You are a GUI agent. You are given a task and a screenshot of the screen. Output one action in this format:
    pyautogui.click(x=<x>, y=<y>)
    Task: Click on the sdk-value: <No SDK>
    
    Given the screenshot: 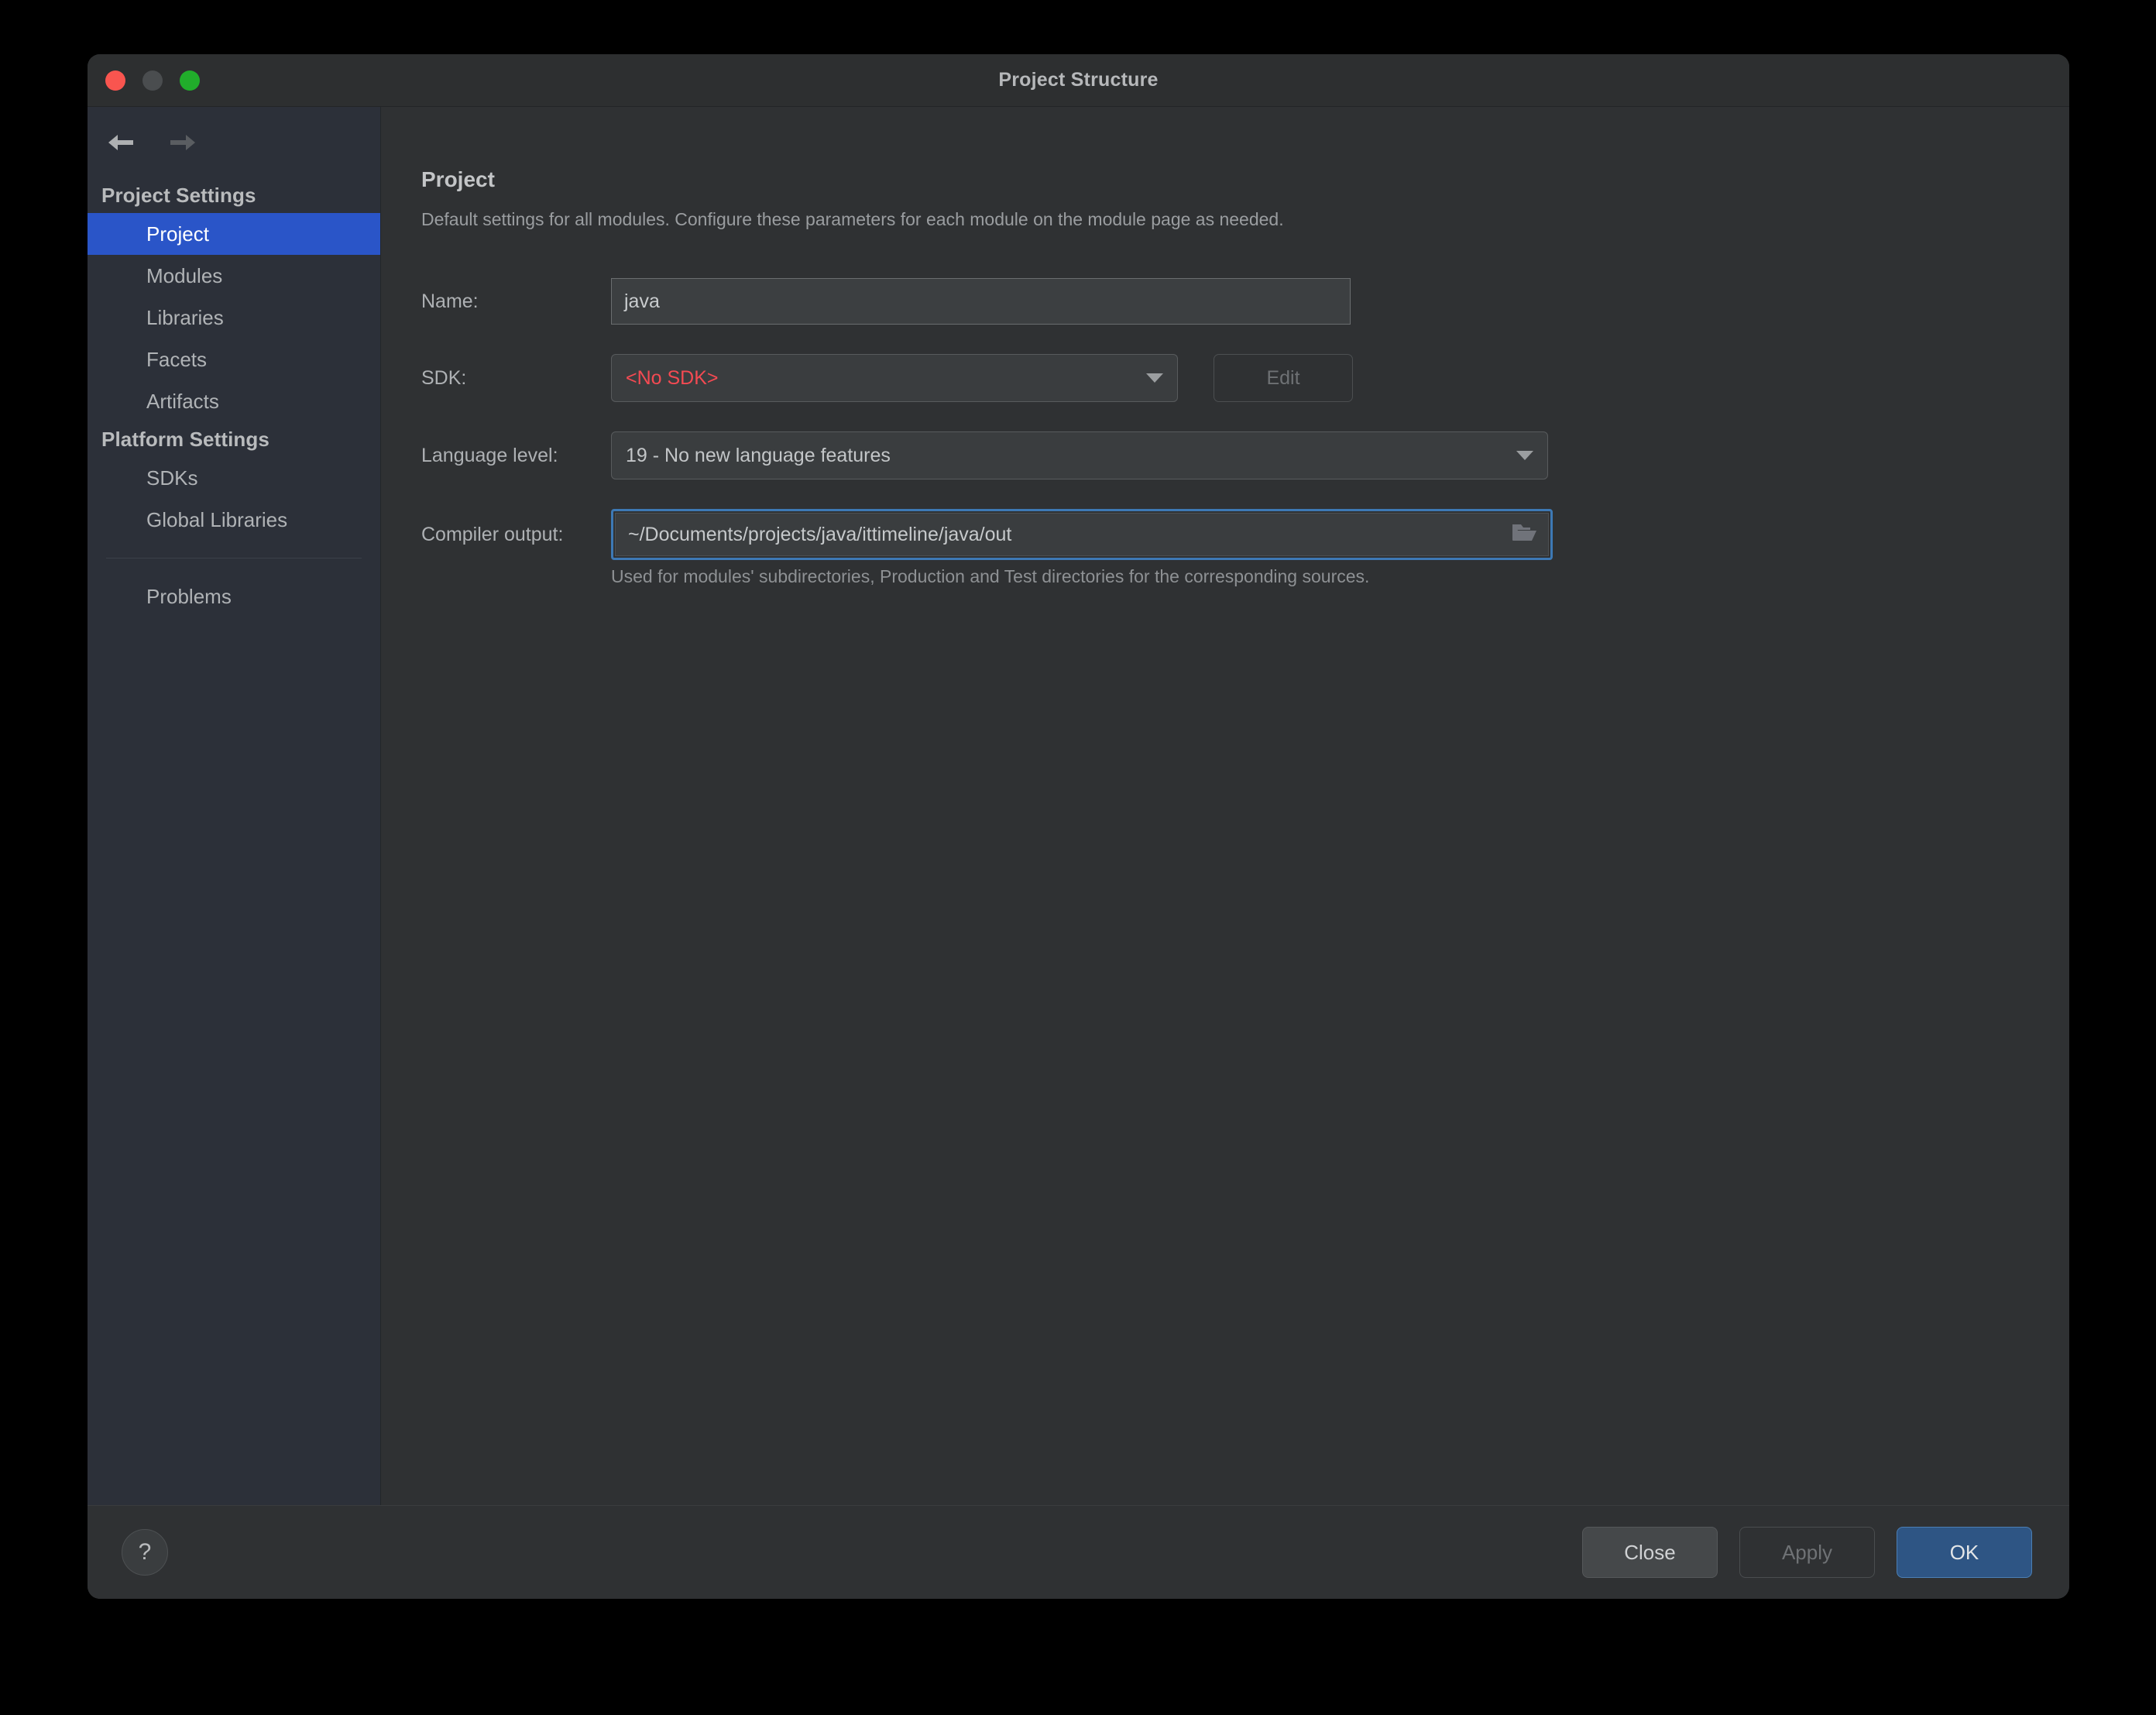 What is the action you would take?
    pyautogui.click(x=672, y=378)
    